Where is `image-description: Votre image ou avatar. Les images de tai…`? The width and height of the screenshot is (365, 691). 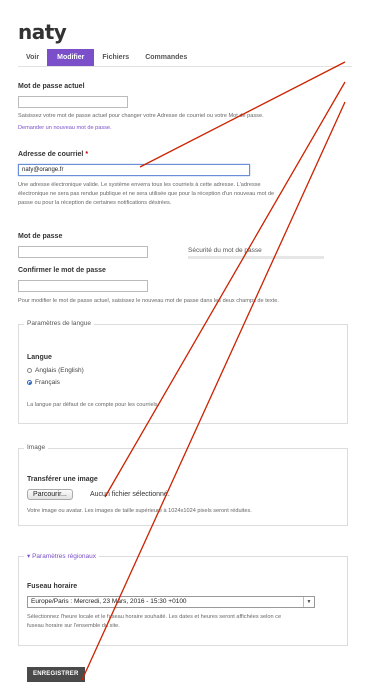 image-description: Votre image ou avatar. Les images de tai… is located at coordinates (139, 511).